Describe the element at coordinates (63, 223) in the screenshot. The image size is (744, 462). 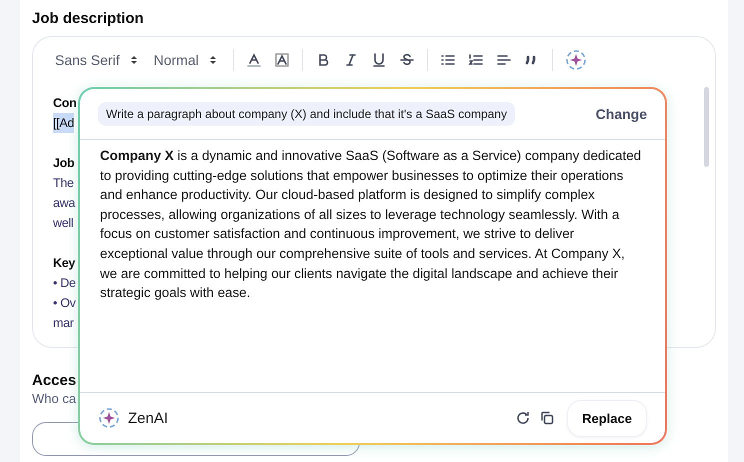
I see `editor-text: well` at that location.